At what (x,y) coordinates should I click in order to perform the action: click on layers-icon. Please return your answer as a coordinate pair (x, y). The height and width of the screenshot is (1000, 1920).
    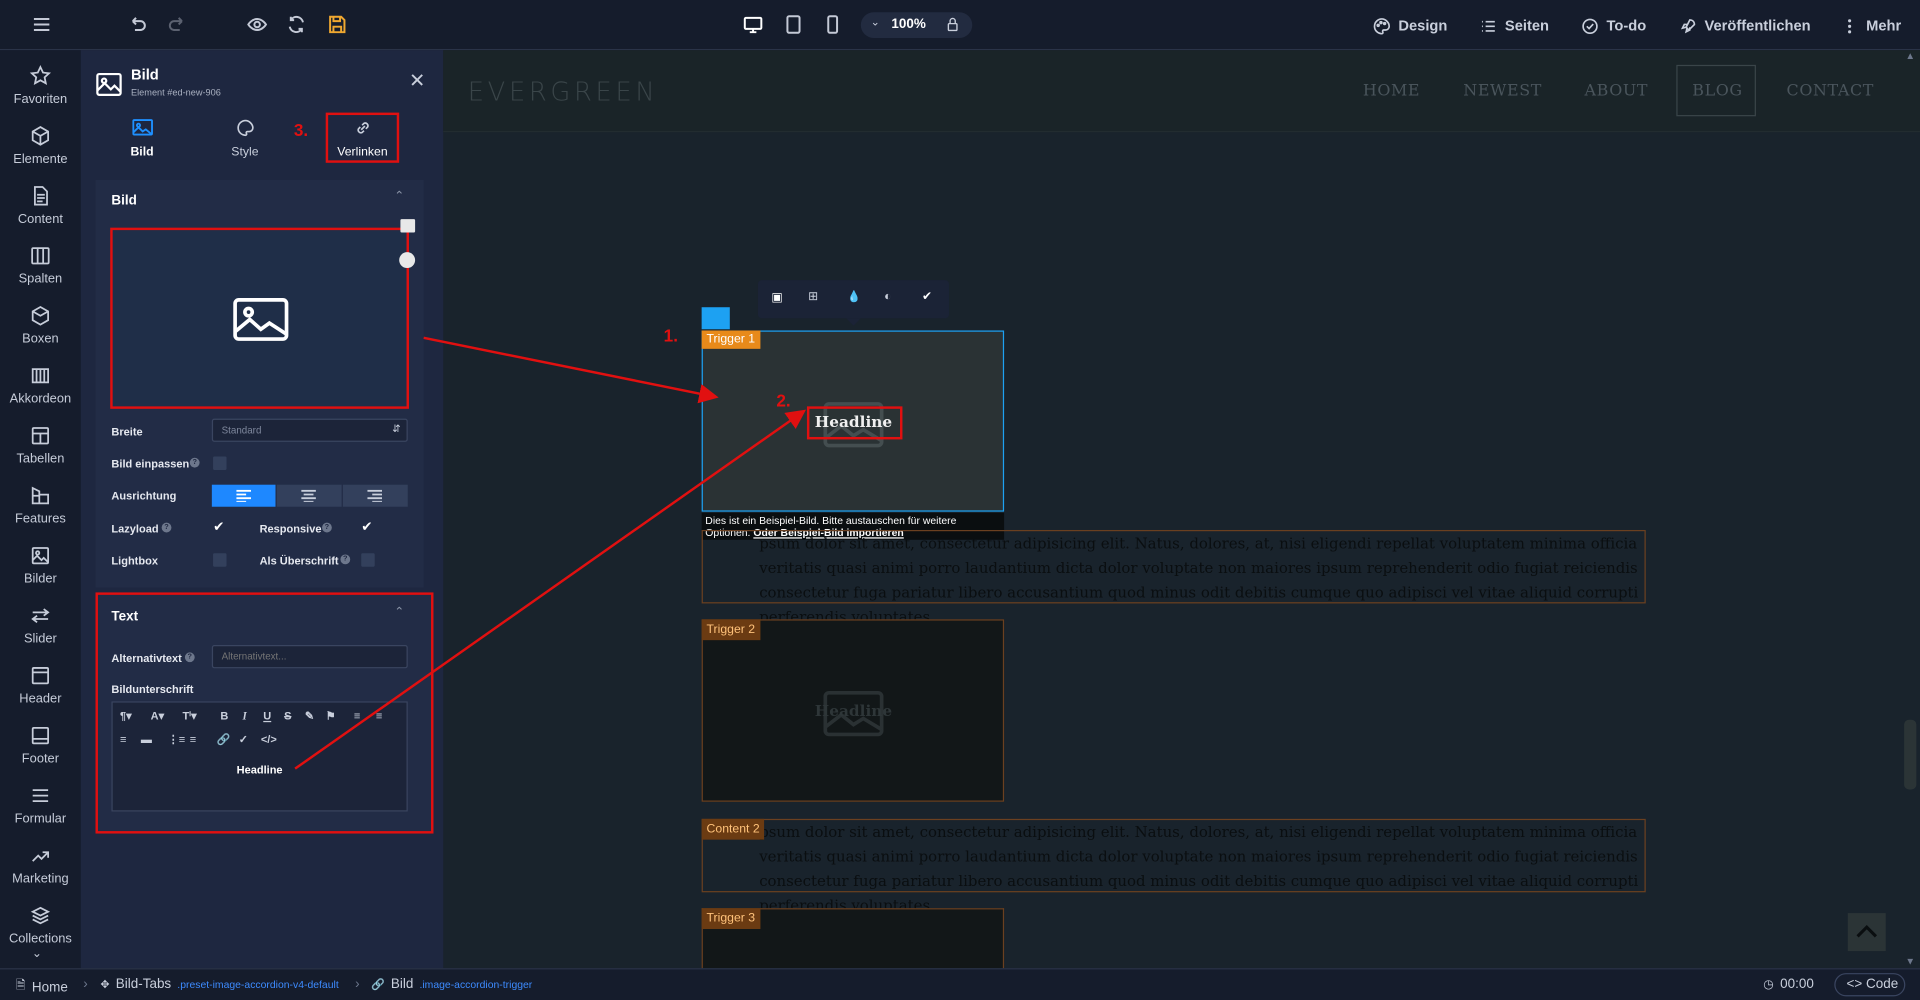
    Looking at the image, I should click on (40, 915).